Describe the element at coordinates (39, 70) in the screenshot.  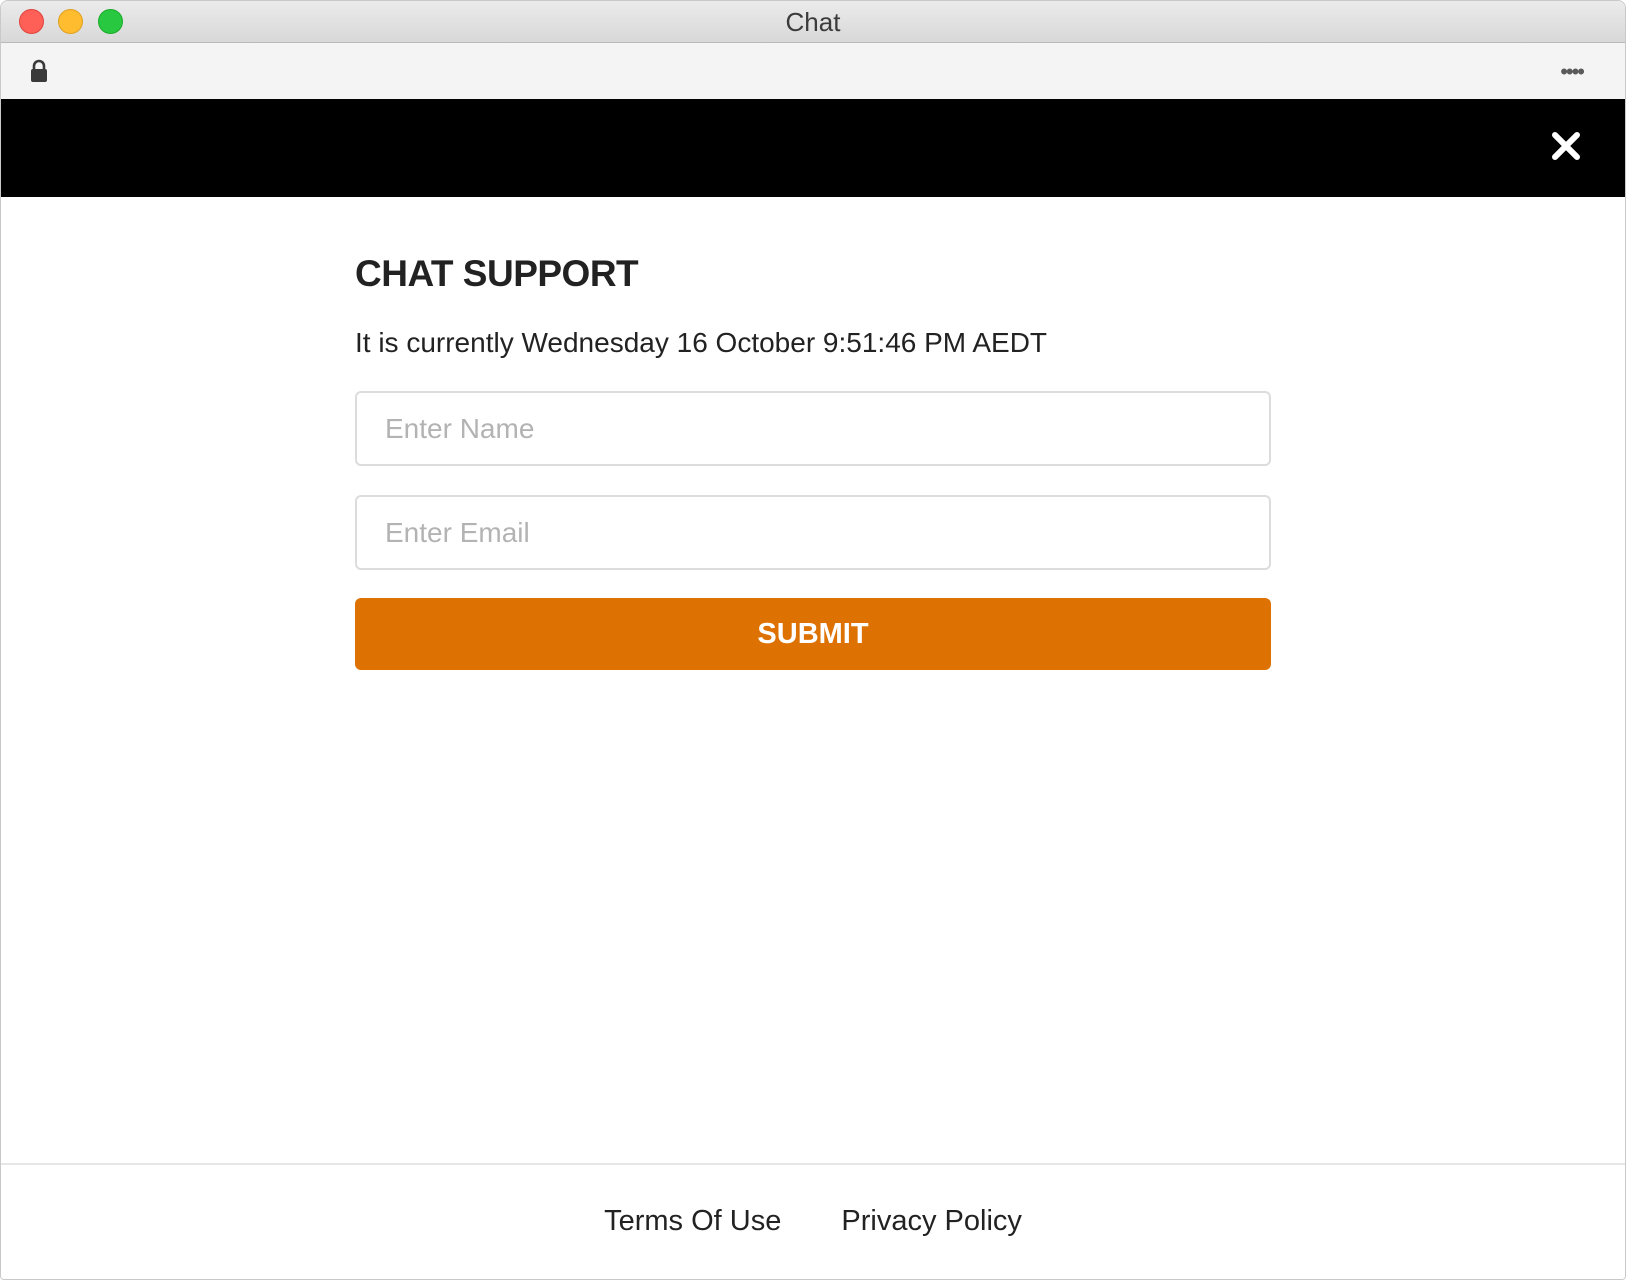
I see `lock-icon` at that location.